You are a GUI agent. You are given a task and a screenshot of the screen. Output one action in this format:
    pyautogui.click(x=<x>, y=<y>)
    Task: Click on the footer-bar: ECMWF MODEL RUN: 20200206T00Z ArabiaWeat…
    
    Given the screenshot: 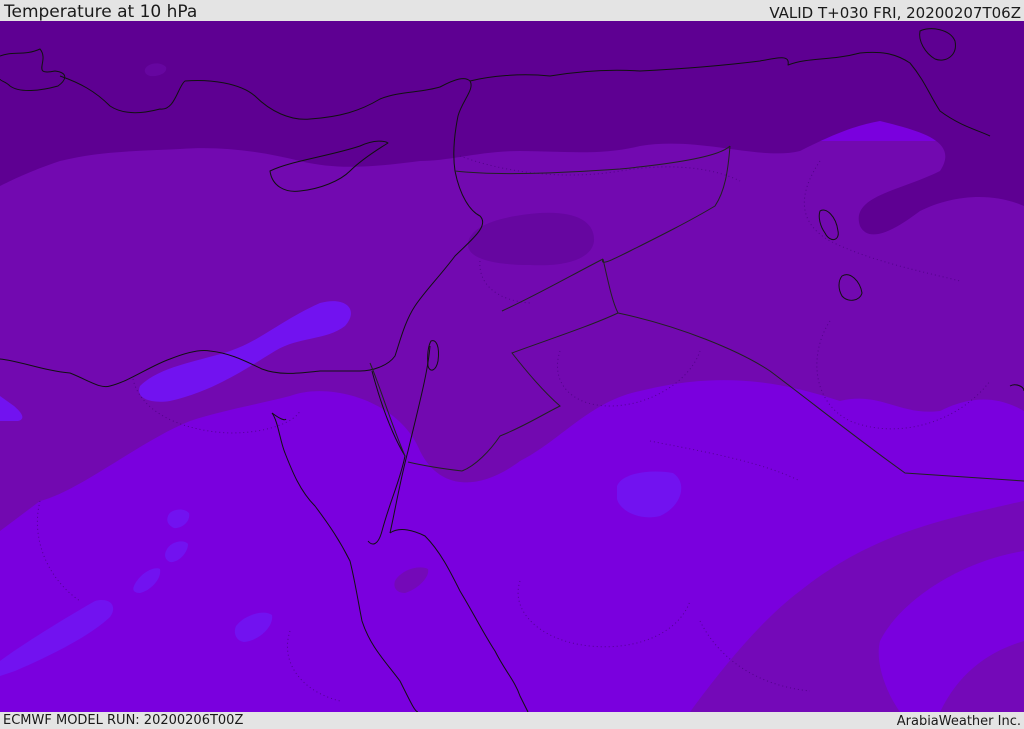 What is the action you would take?
    pyautogui.click(x=512, y=720)
    